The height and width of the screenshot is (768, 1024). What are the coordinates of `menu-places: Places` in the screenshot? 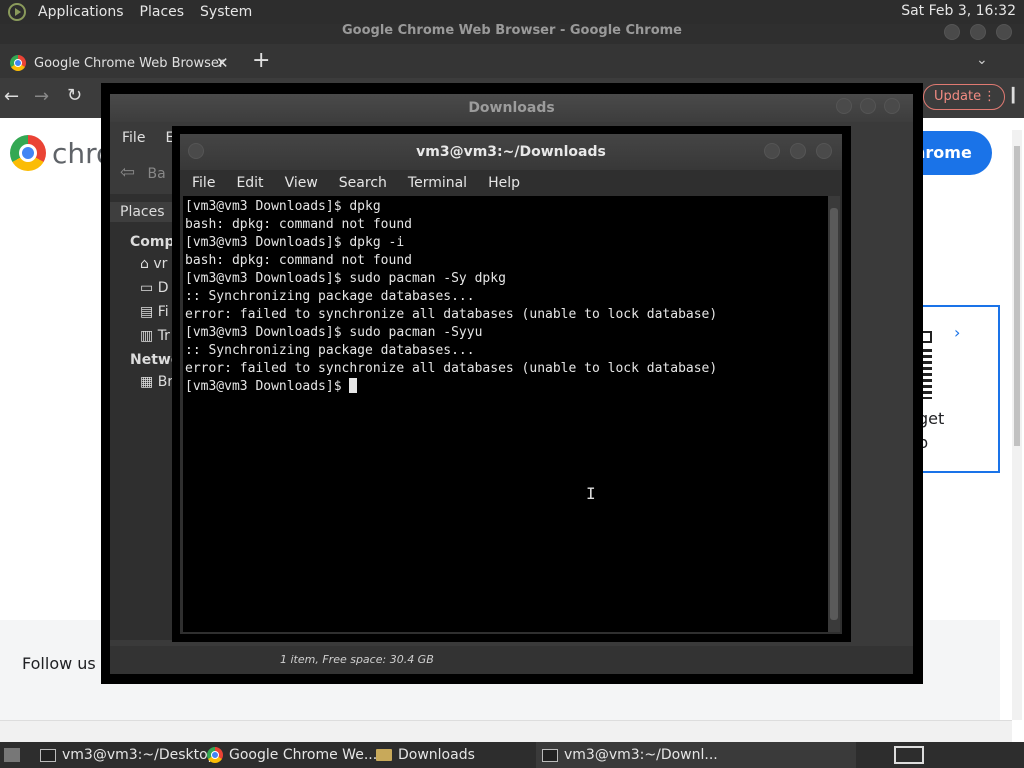 It's located at (162, 12).